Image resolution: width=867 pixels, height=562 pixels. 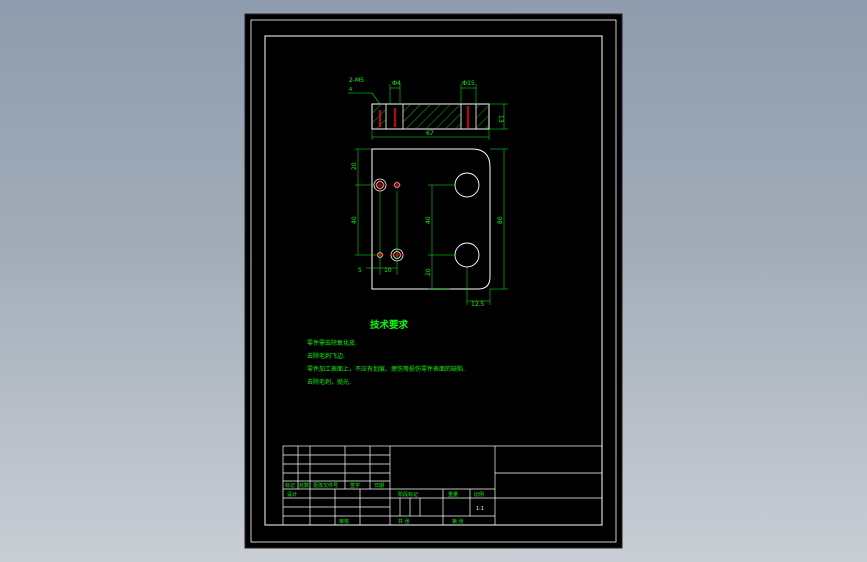 I want to click on note-line: 零件需去除氧化皮., so click(x=332, y=343).